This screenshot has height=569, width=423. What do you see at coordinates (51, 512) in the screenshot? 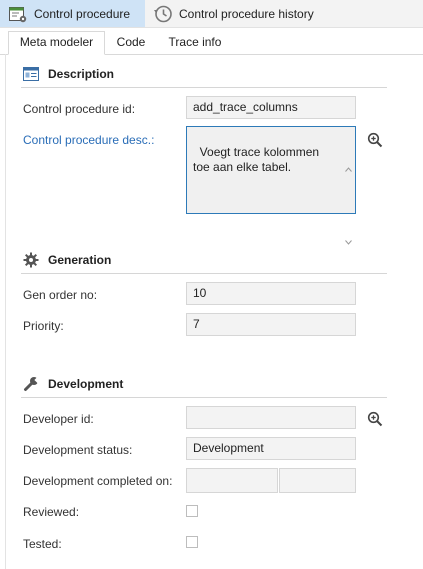
I see `reviewed-label: Reviewed:` at bounding box center [51, 512].